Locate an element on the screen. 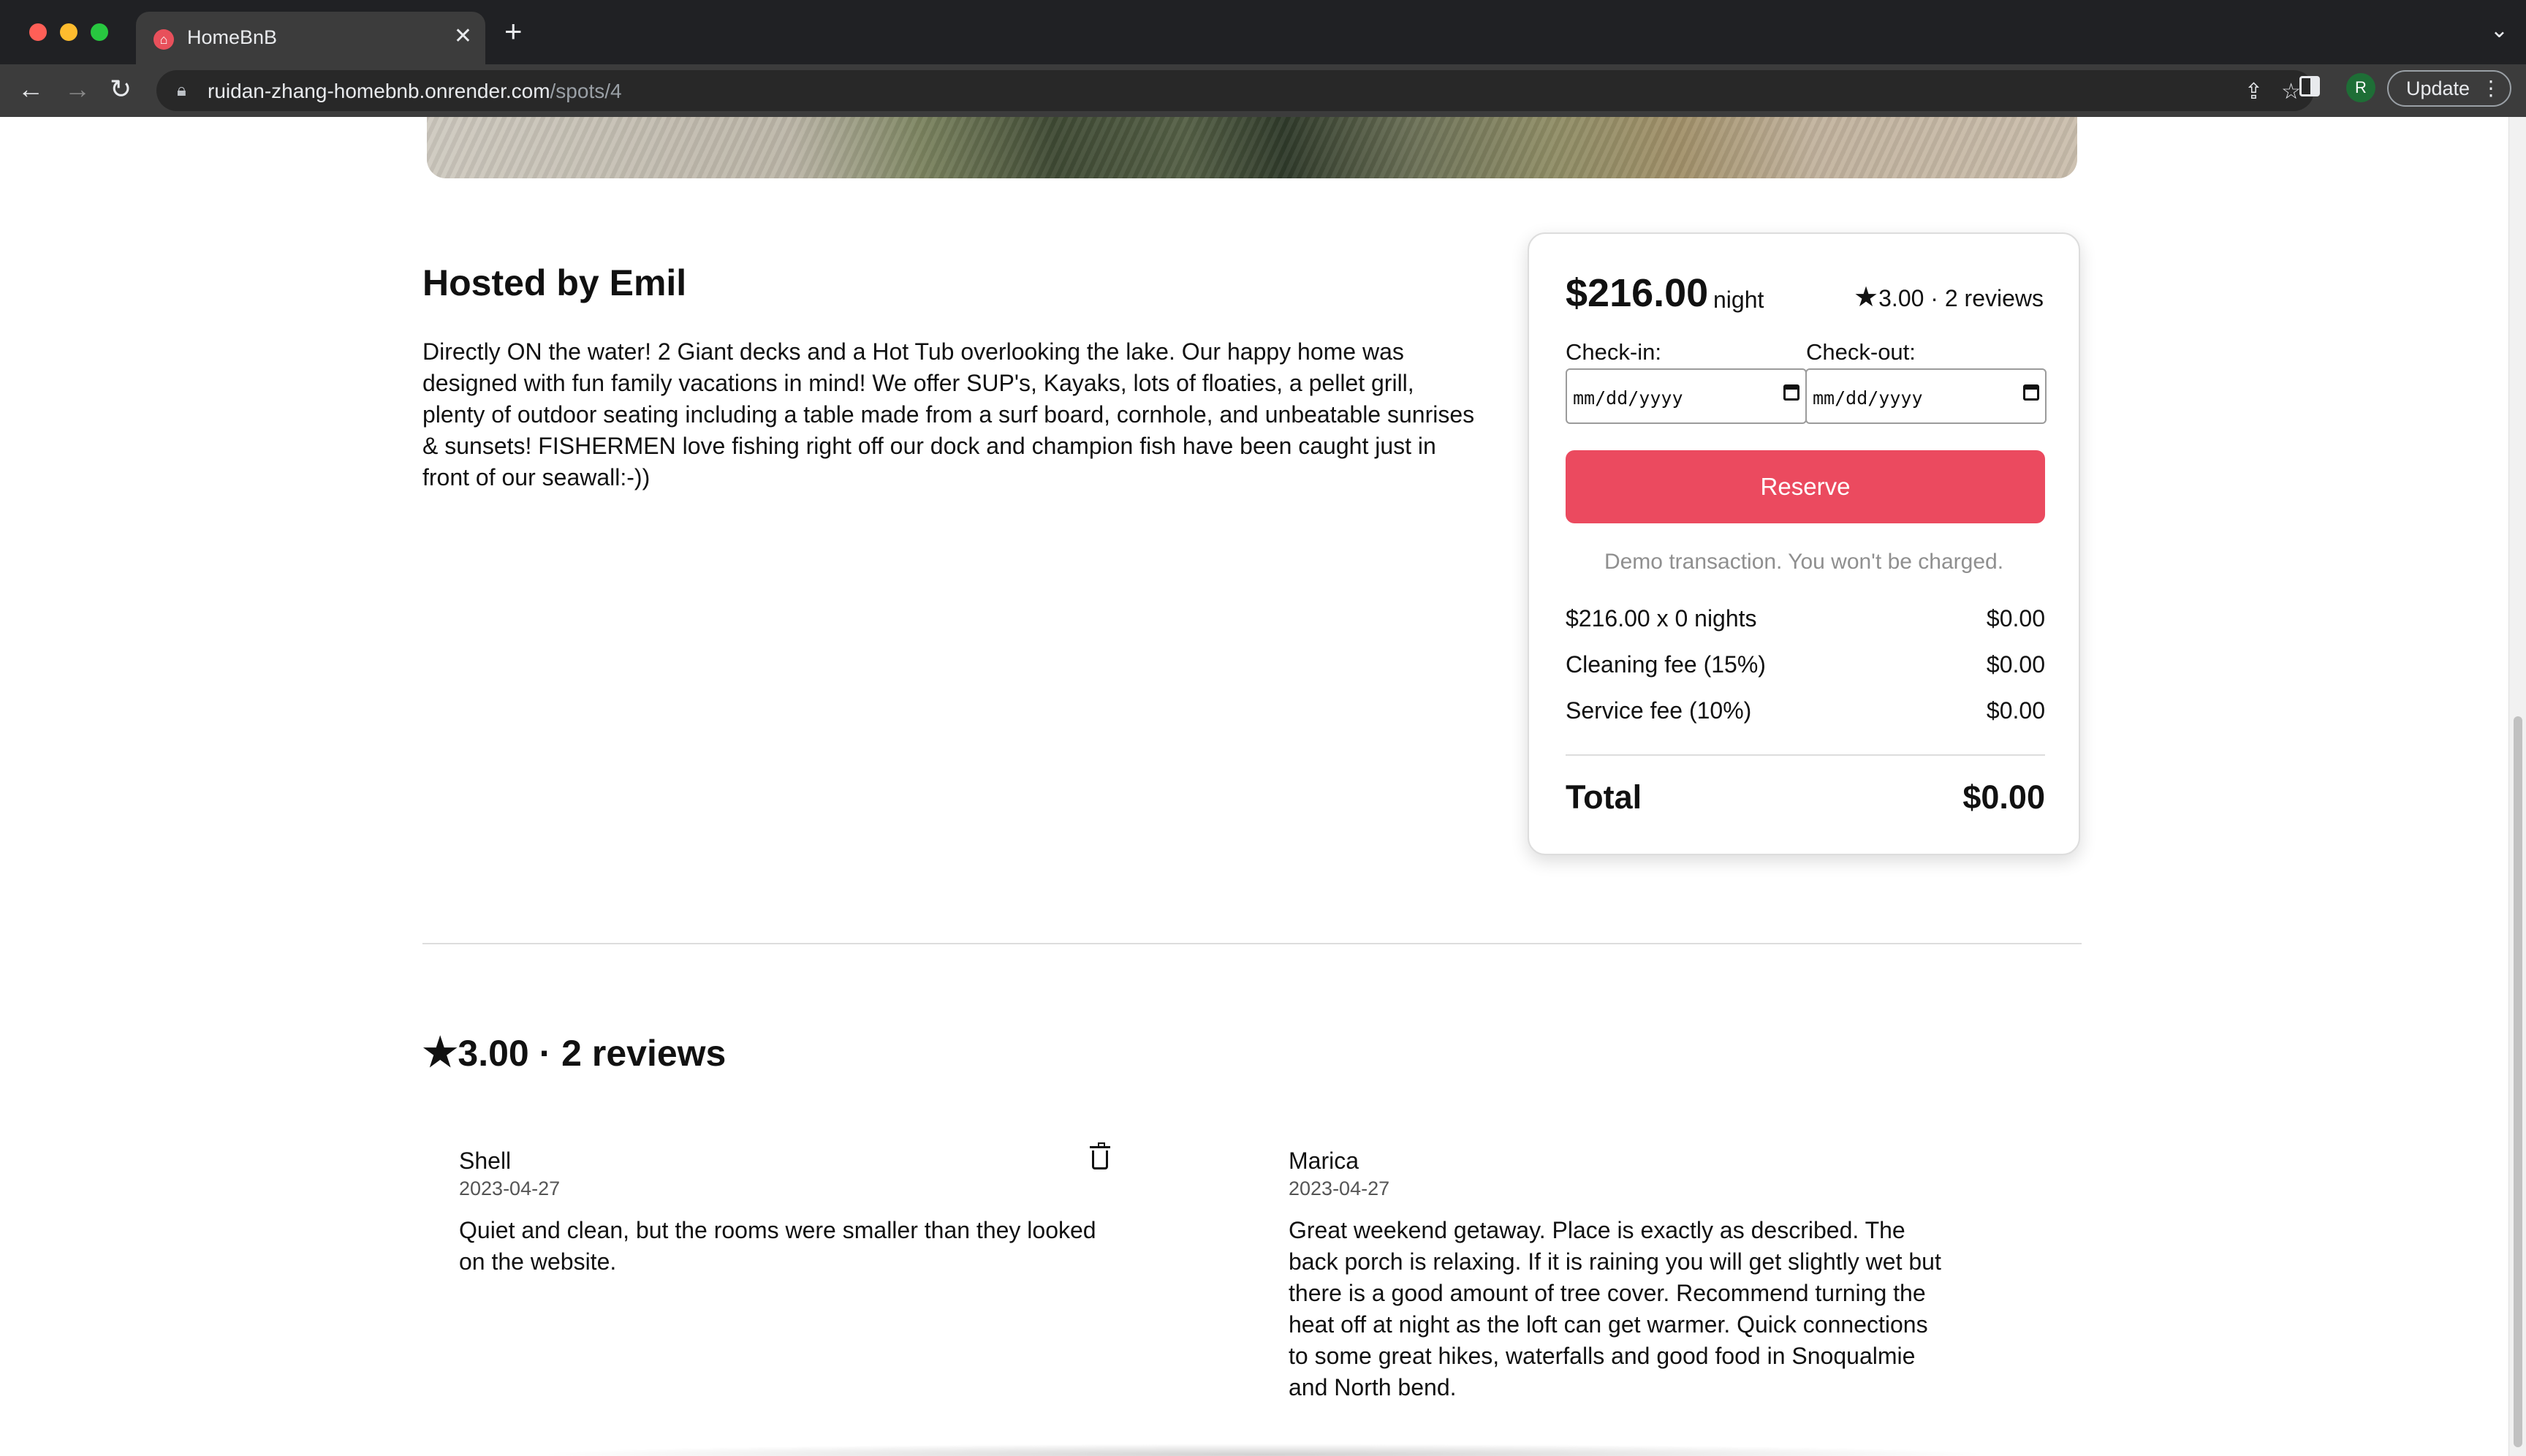 The width and height of the screenshot is (2526, 1456). fee-row-nights: $216.00 x 0 nights $0.00 is located at coordinates (1805, 618).